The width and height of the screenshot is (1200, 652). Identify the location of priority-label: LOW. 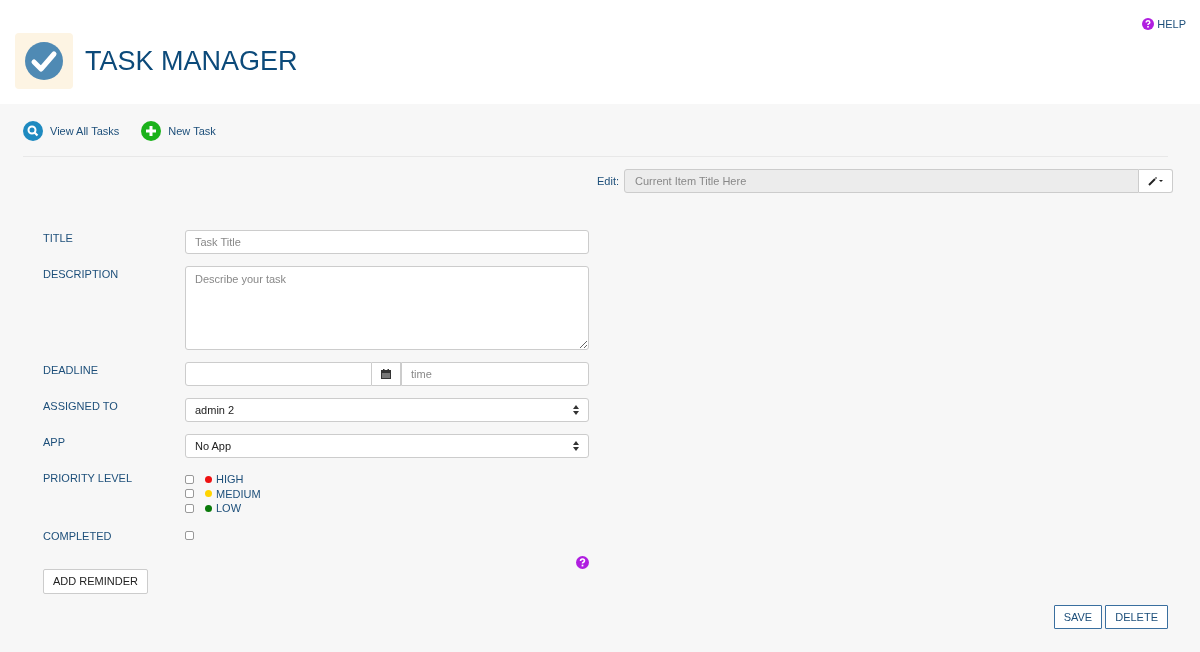
(229, 508).